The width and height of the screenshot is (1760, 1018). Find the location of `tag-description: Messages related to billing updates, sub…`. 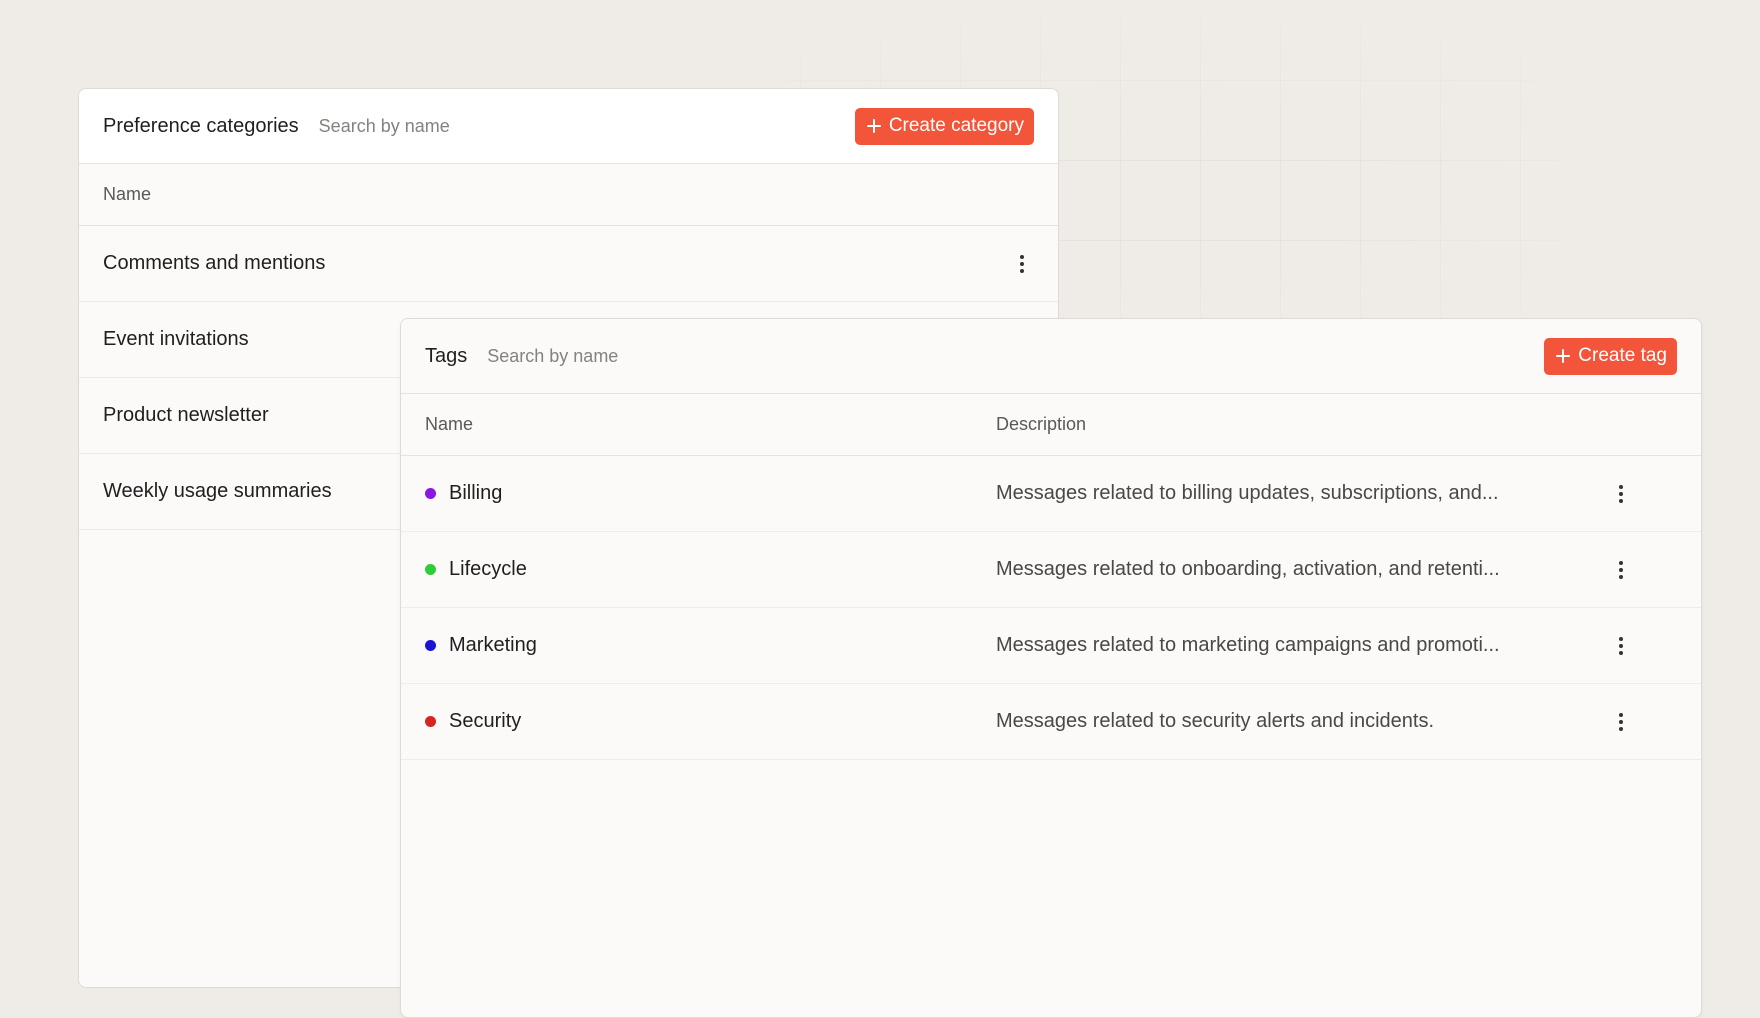

tag-description: Messages related to billing updates, sub… is located at coordinates (1247, 493).